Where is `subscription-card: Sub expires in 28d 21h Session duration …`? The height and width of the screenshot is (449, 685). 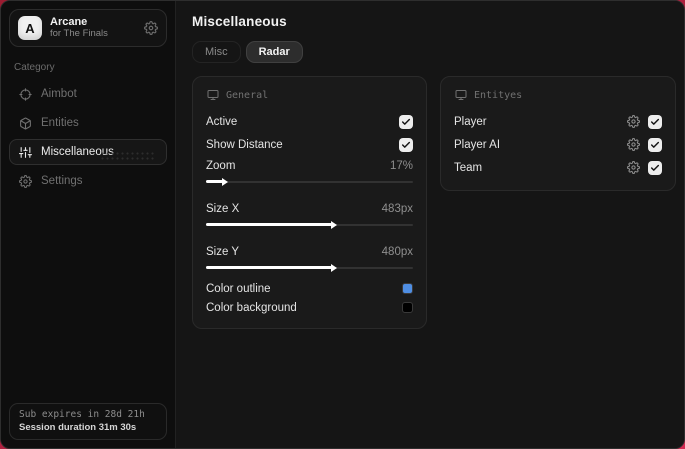
subscription-card: Sub expires in 28d 21h Session duration … is located at coordinates (88, 421).